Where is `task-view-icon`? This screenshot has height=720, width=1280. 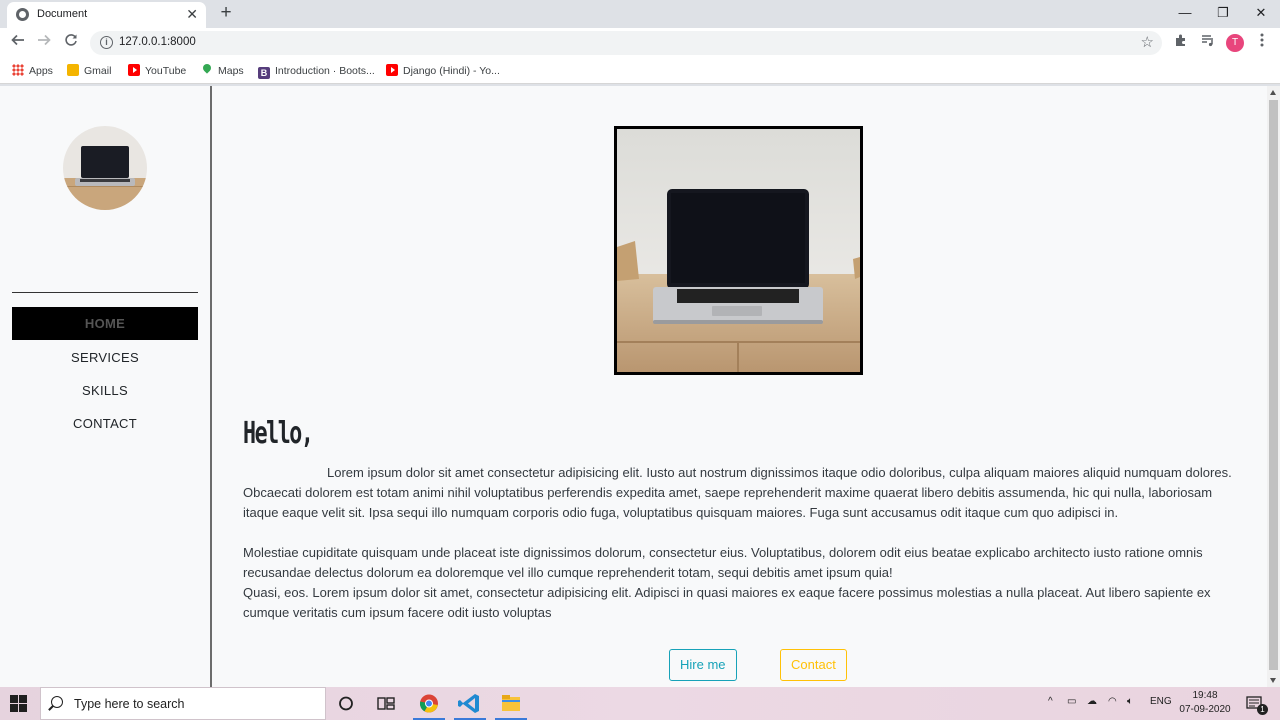 task-view-icon is located at coordinates (386, 703).